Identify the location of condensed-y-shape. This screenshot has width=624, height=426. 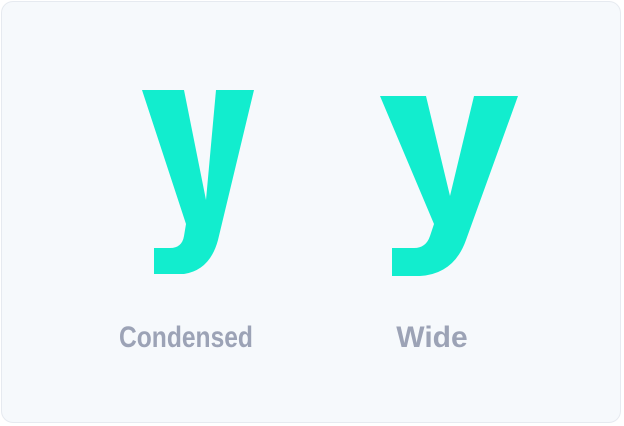
(198, 182).